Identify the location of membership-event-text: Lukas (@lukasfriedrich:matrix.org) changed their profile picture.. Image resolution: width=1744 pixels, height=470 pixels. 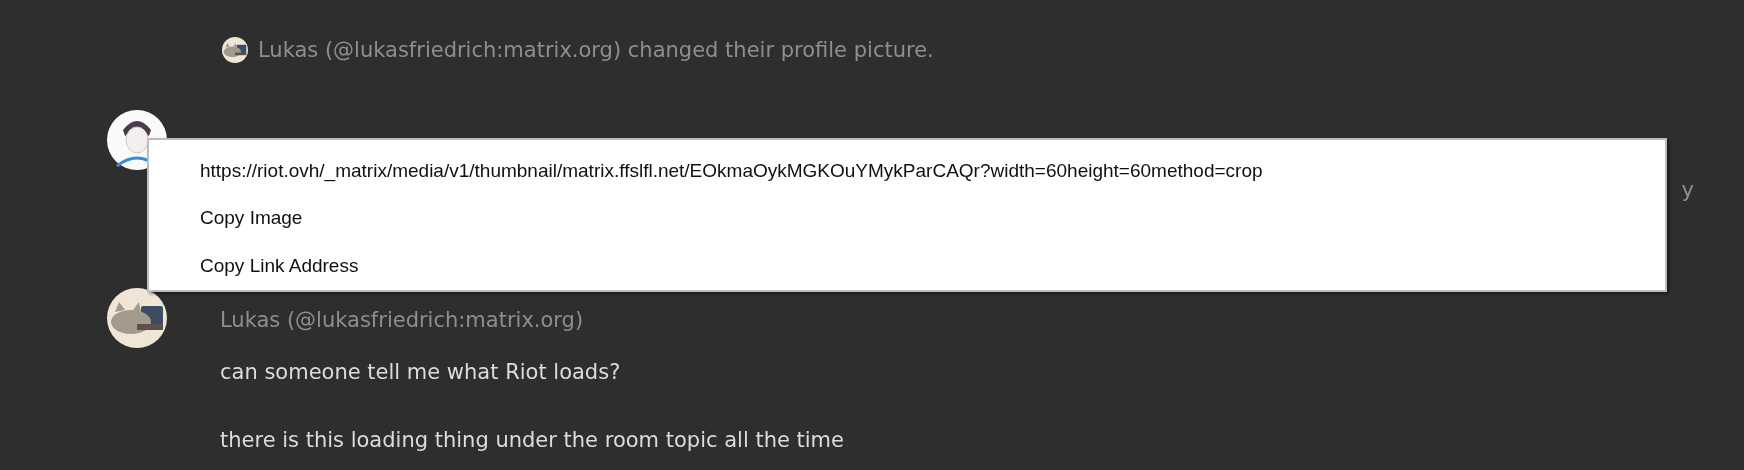
(596, 50).